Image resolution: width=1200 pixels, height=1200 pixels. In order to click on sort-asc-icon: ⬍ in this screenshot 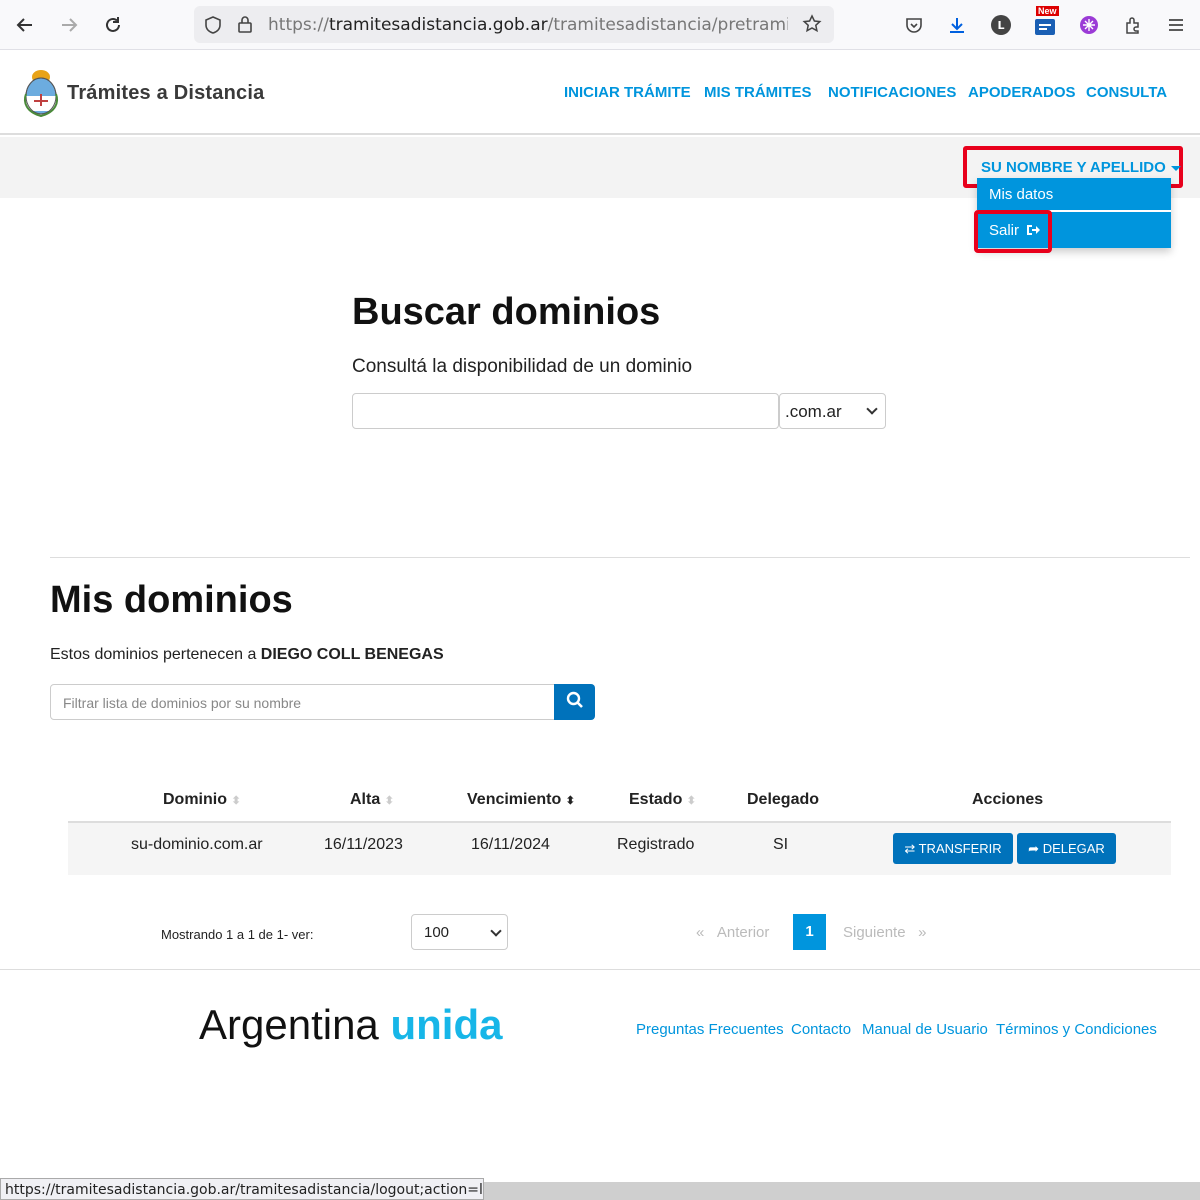, I will do `click(570, 801)`.